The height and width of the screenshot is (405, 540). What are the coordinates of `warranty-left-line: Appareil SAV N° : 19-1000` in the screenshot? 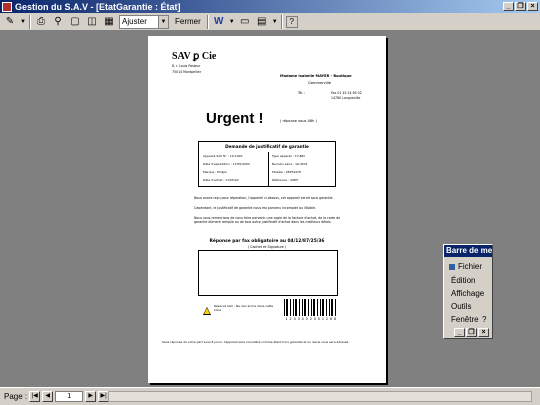 It's located at (223, 156).